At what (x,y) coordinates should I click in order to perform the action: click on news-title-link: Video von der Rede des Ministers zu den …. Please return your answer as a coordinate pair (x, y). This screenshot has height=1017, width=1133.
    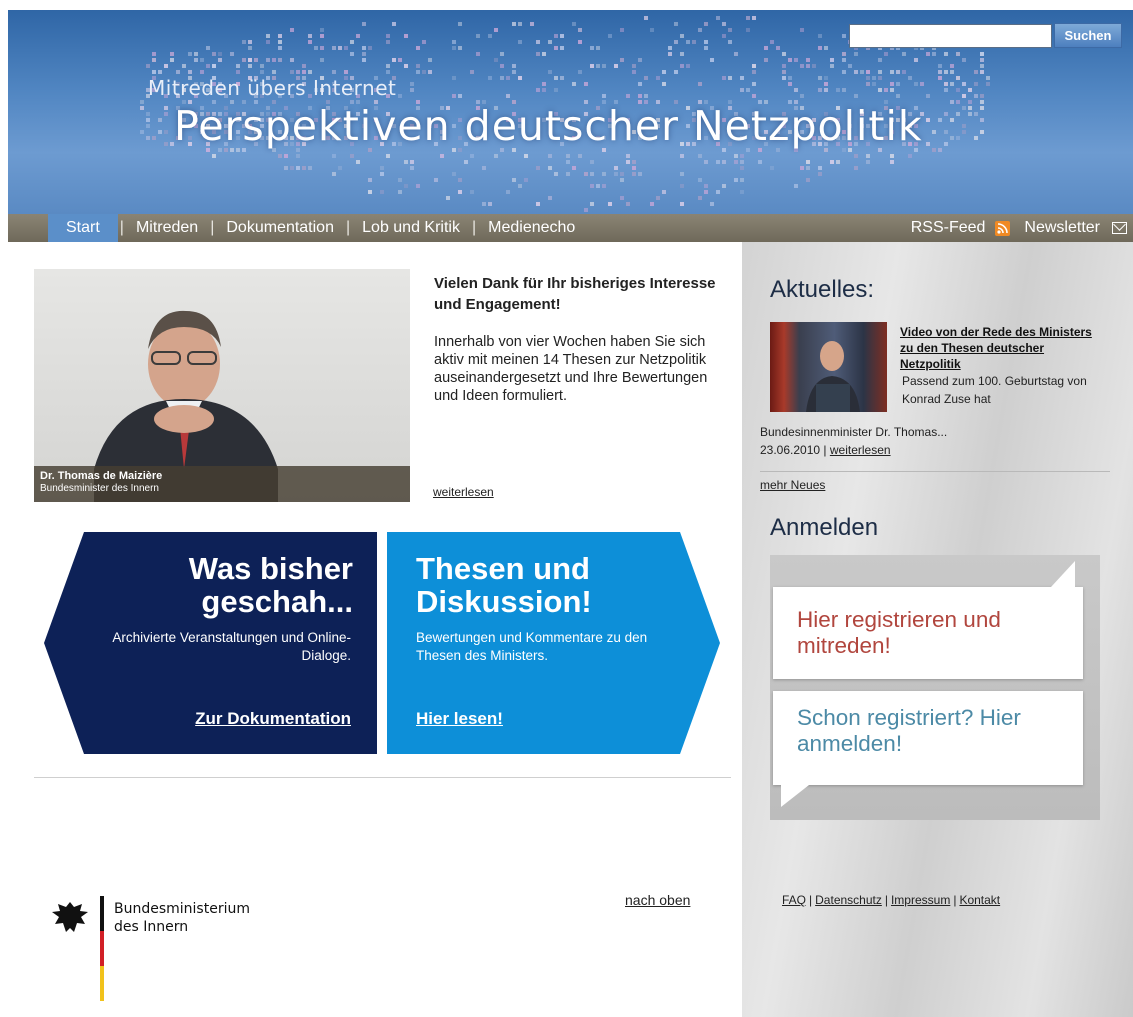
    Looking at the image, I should click on (1002, 348).